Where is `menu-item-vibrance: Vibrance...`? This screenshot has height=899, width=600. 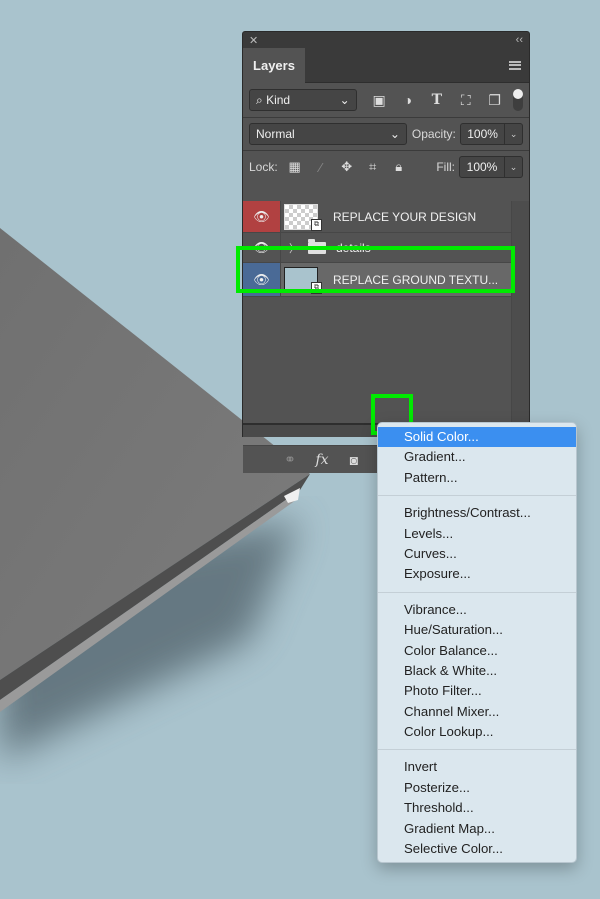
menu-item-vibrance: Vibrance... is located at coordinates (477, 610).